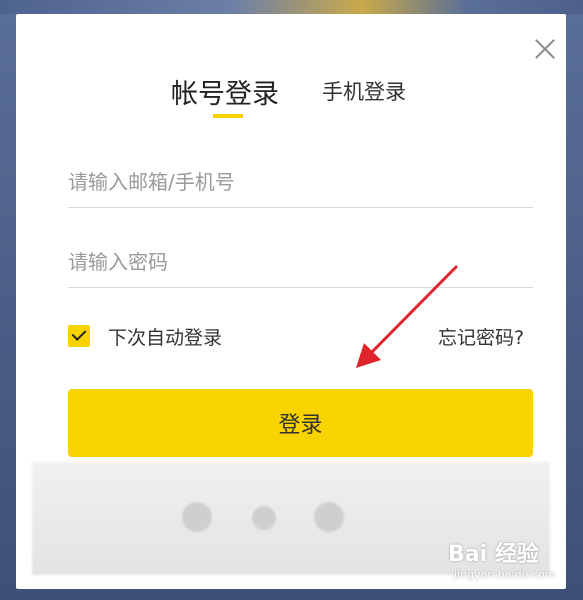  Describe the element at coordinates (79, 336) in the screenshot. I see `remember-checkbox` at that location.